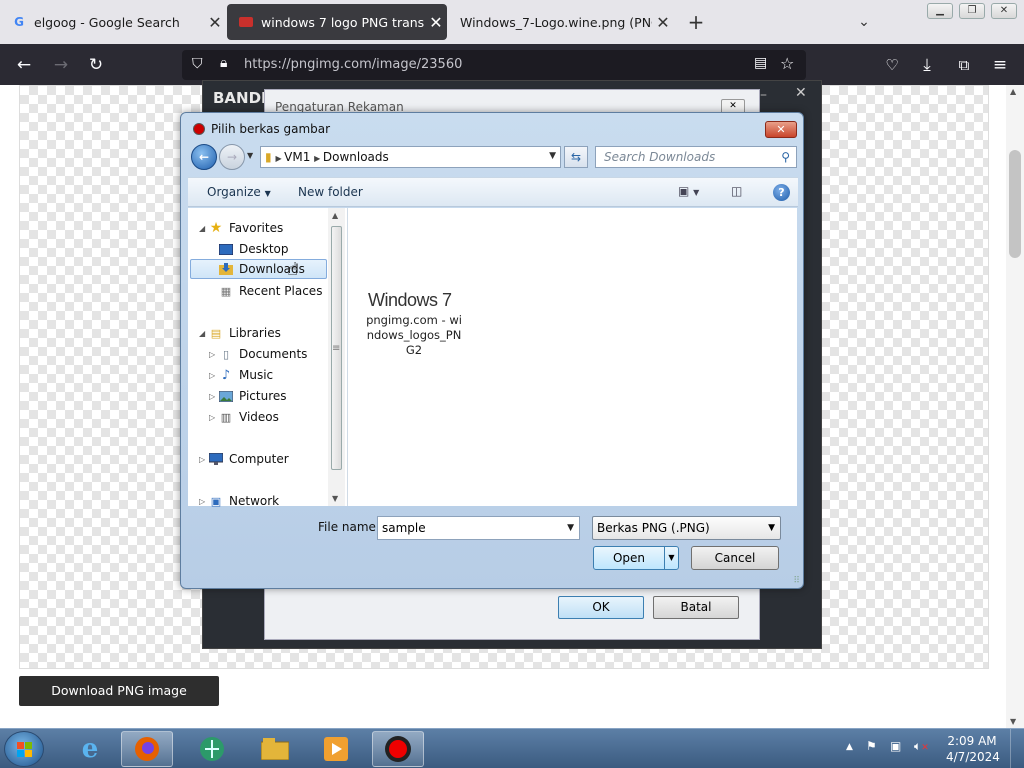 The image size is (1024, 768). Describe the element at coordinates (696, 22) in the screenshot. I see `new-tab-button: +` at that location.